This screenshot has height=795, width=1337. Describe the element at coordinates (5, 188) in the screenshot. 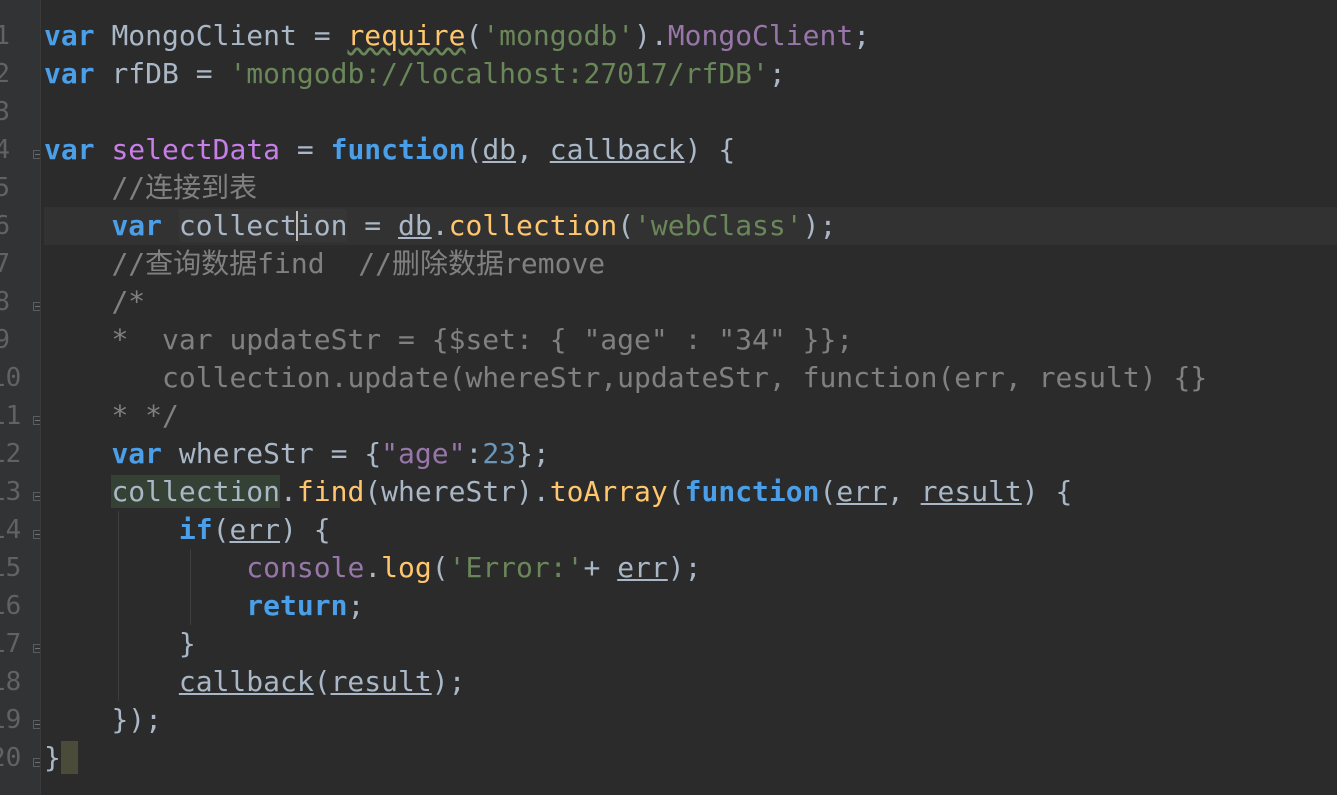

I see `line-number: 5` at that location.